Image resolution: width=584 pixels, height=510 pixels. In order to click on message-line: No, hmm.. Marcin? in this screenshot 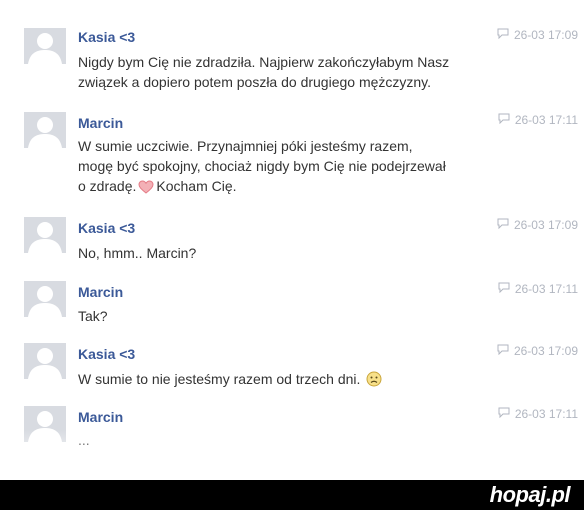, I will do `click(137, 253)`.